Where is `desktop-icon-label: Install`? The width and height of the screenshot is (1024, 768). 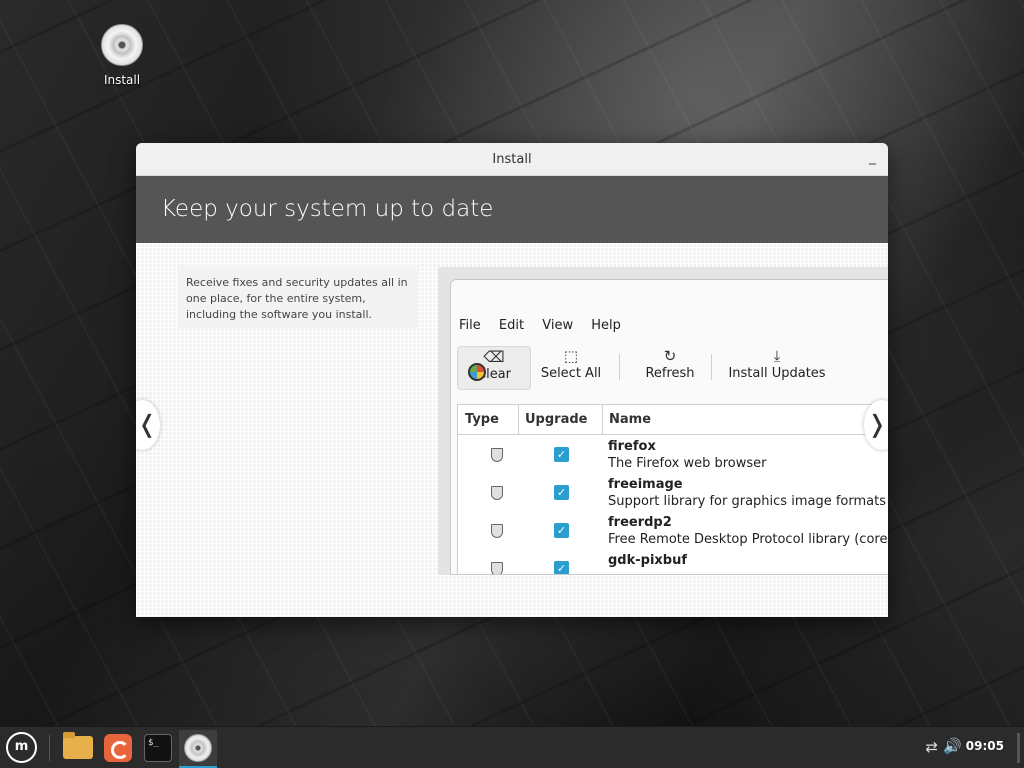 desktop-icon-label: Install is located at coordinates (122, 80).